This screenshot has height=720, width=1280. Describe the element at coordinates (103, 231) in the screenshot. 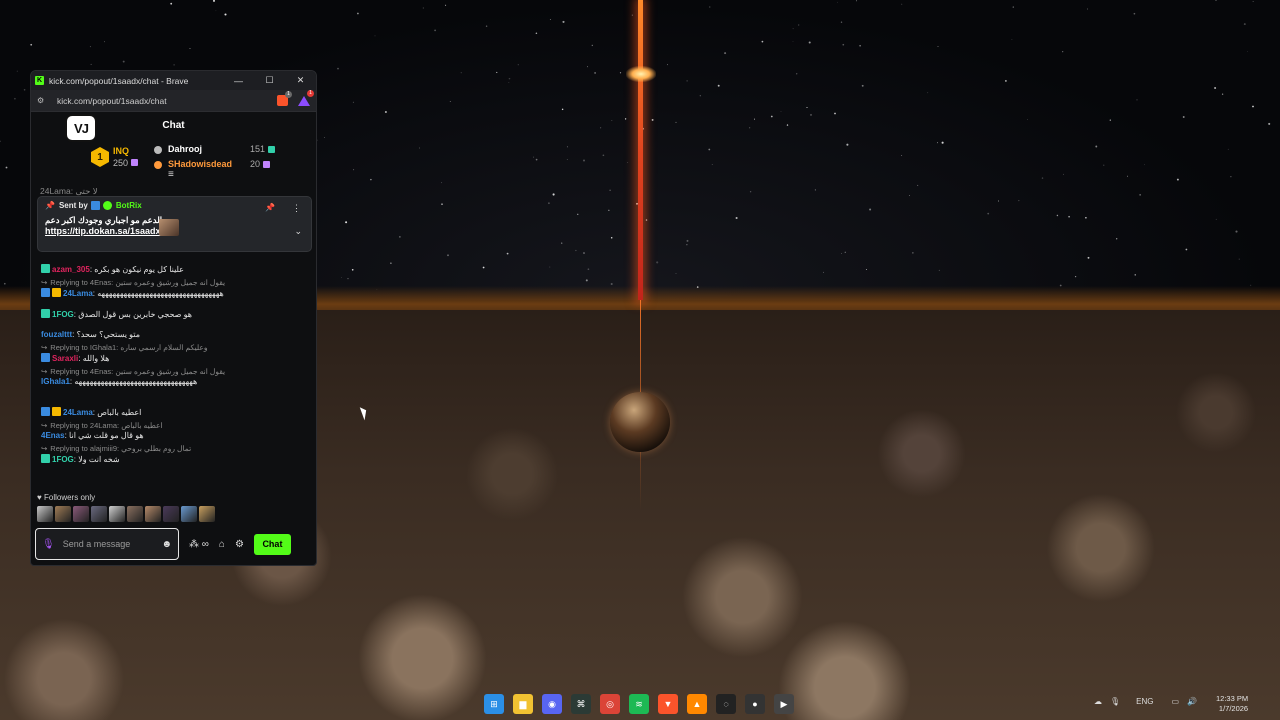

I see `pinned-link: https://tip.dokan.sa/1saadx` at that location.